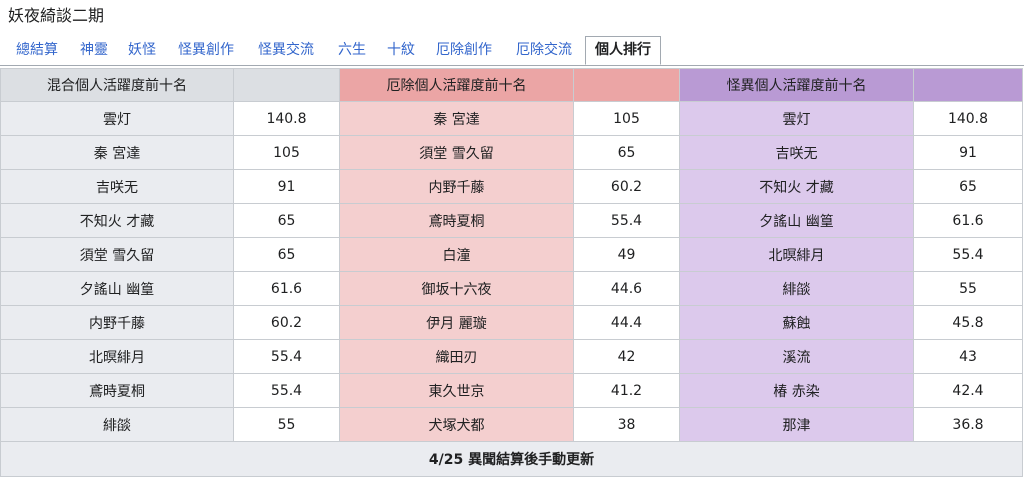  Describe the element at coordinates (544, 50) in the screenshot. I see `tab-yakuyoke-exchange: 厄除交流` at that location.